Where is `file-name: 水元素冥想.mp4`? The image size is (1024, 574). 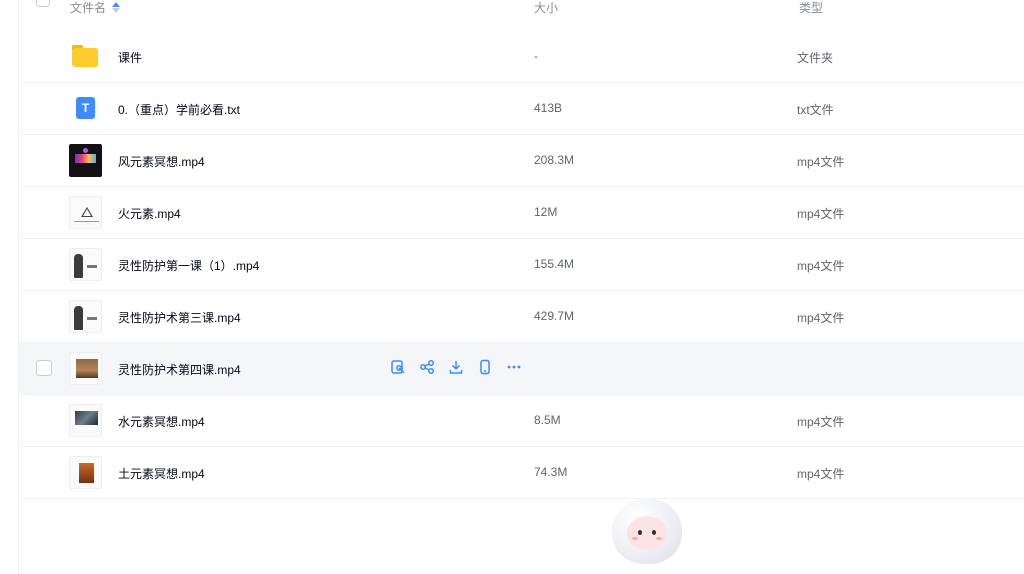
file-name: 水元素冥想.mp4 is located at coordinates (161, 421).